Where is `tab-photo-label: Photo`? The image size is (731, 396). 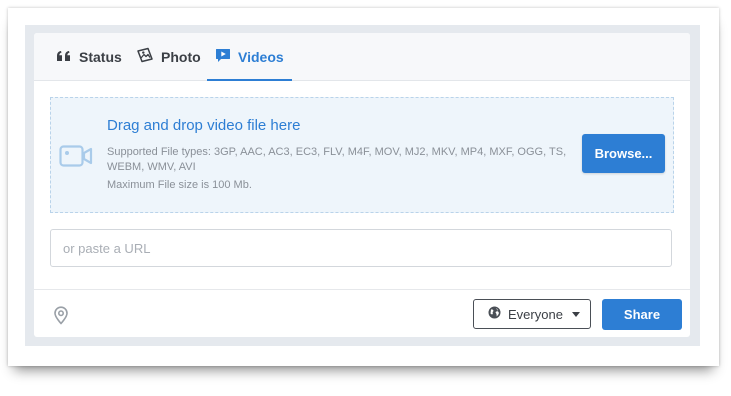 tab-photo-label: Photo is located at coordinates (181, 56).